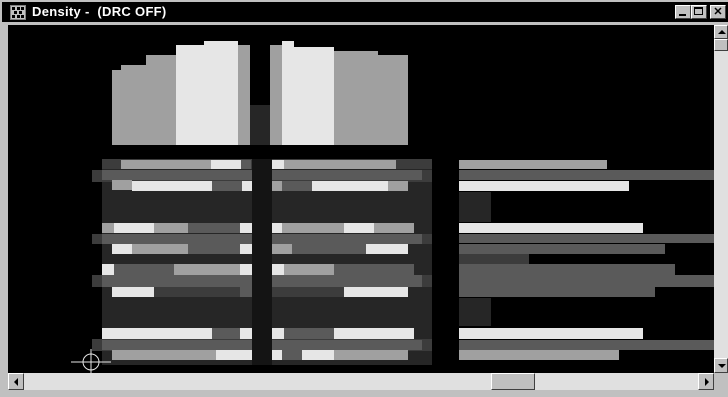 Image resolution: width=728 pixels, height=397 pixels. I want to click on scroll-down-button, so click(721, 365).